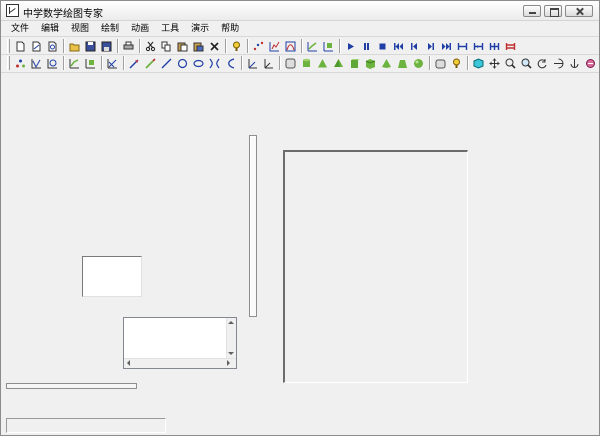  Describe the element at coordinates (112, 276) in the screenshot. I see `preview-panel` at that location.